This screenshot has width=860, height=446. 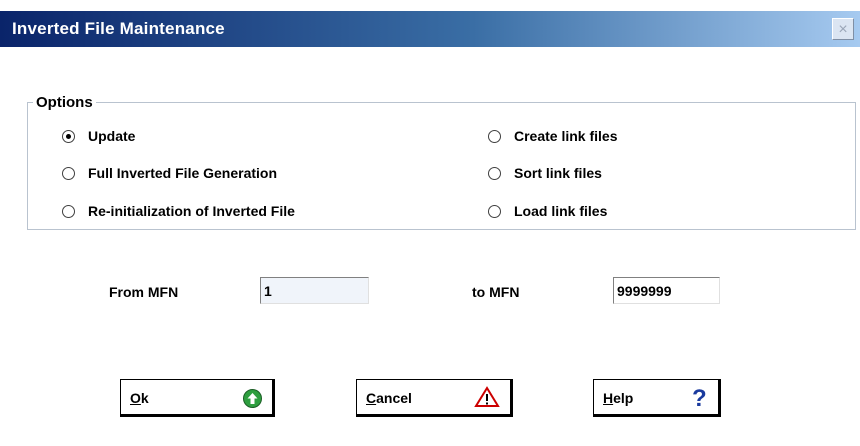 I want to click on close-button: ×, so click(x=843, y=29).